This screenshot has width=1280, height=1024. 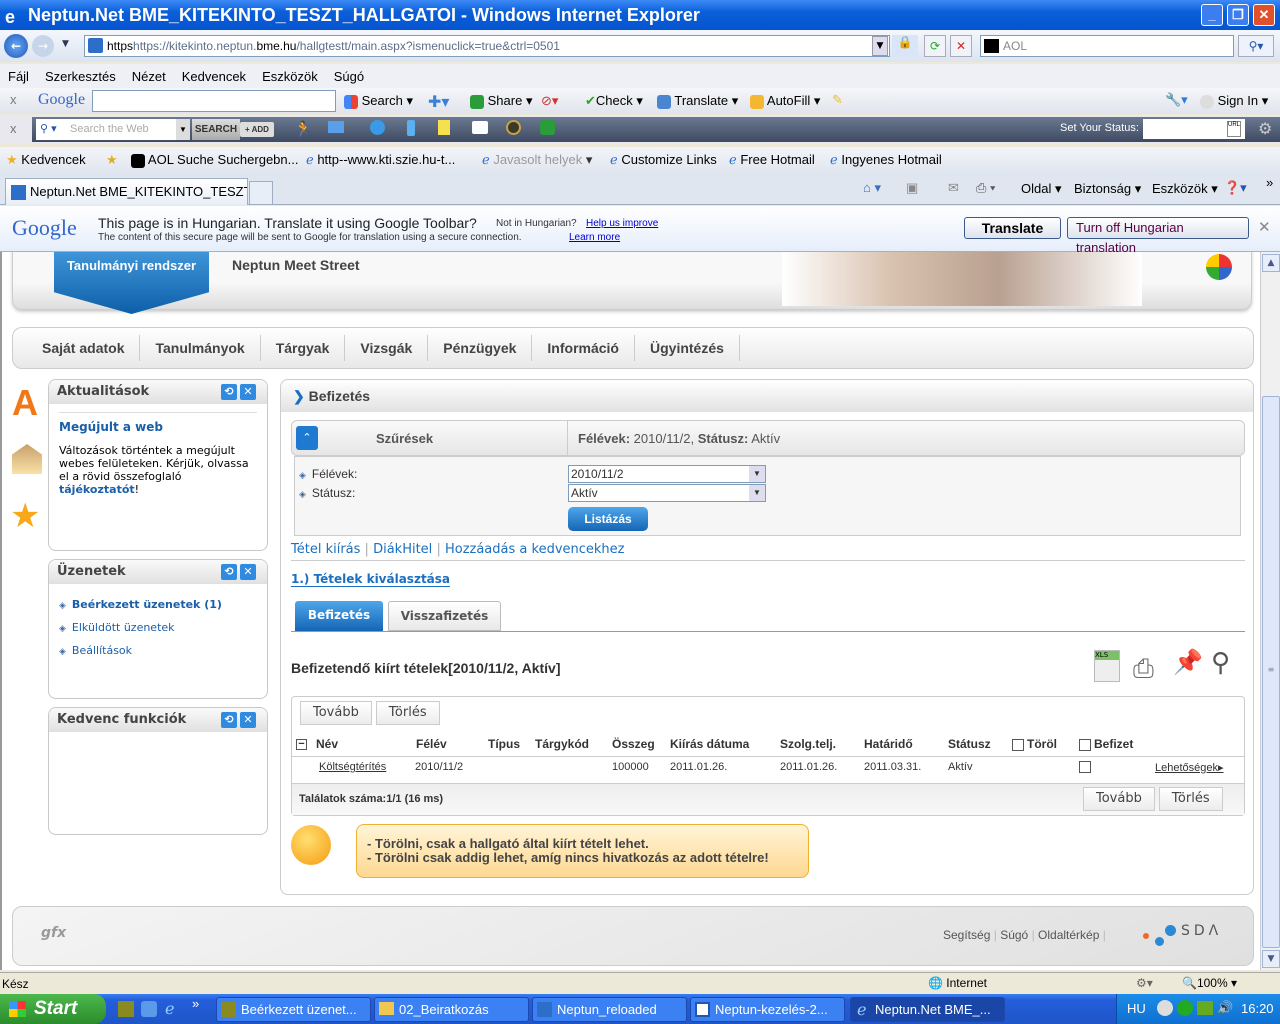 I want to click on status-input: URL, so click(x=1194, y=129).